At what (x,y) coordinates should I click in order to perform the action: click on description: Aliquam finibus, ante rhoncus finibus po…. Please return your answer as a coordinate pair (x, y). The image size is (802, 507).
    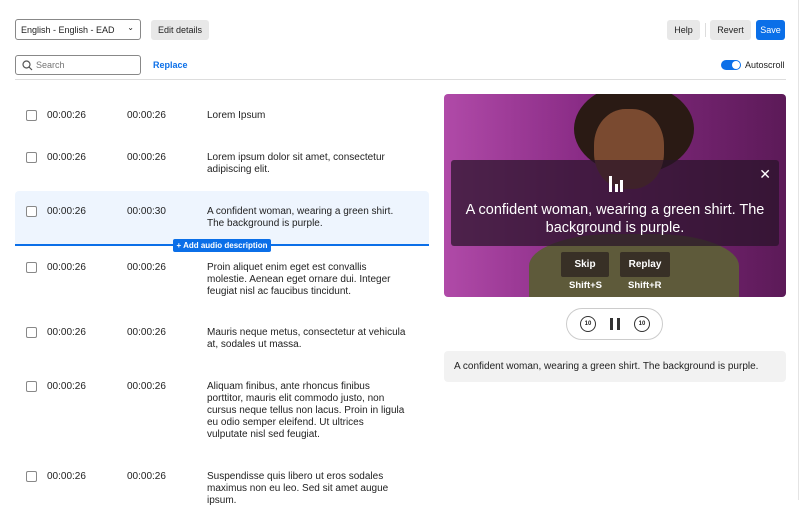
    Looking at the image, I should click on (307, 411).